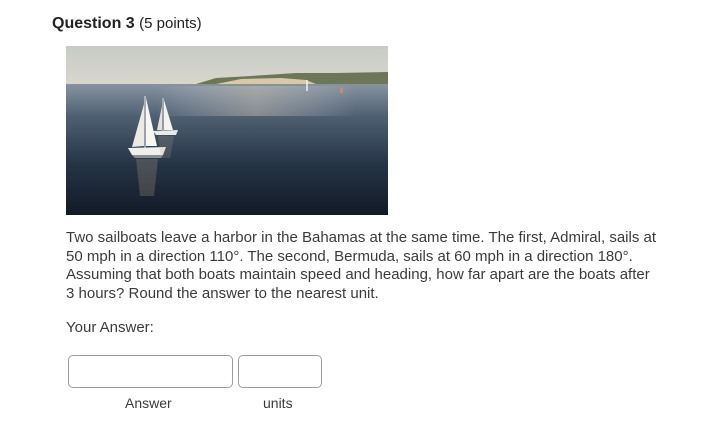  I want to click on answer-field-label: Answer, so click(148, 403).